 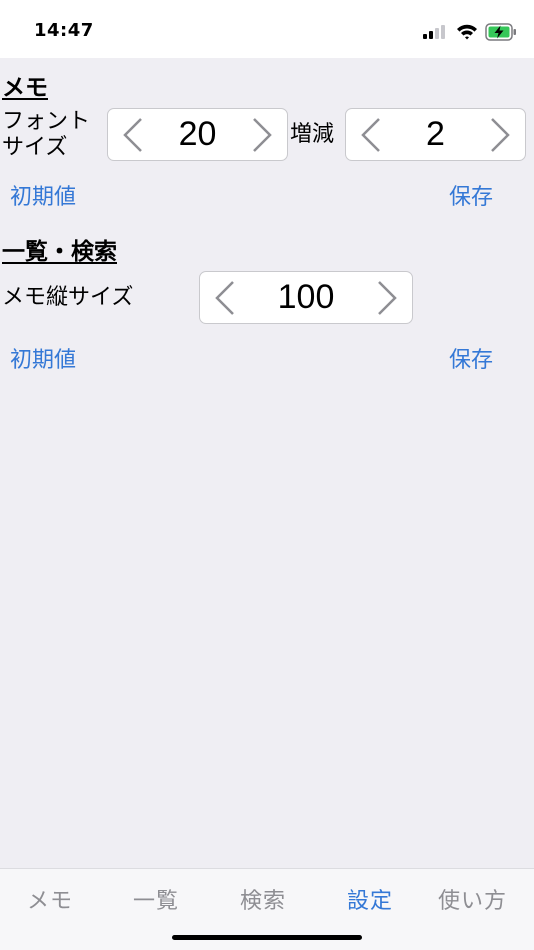 What do you see at coordinates (306, 297) in the screenshot?
I see `memo-height-stepper: 100` at bounding box center [306, 297].